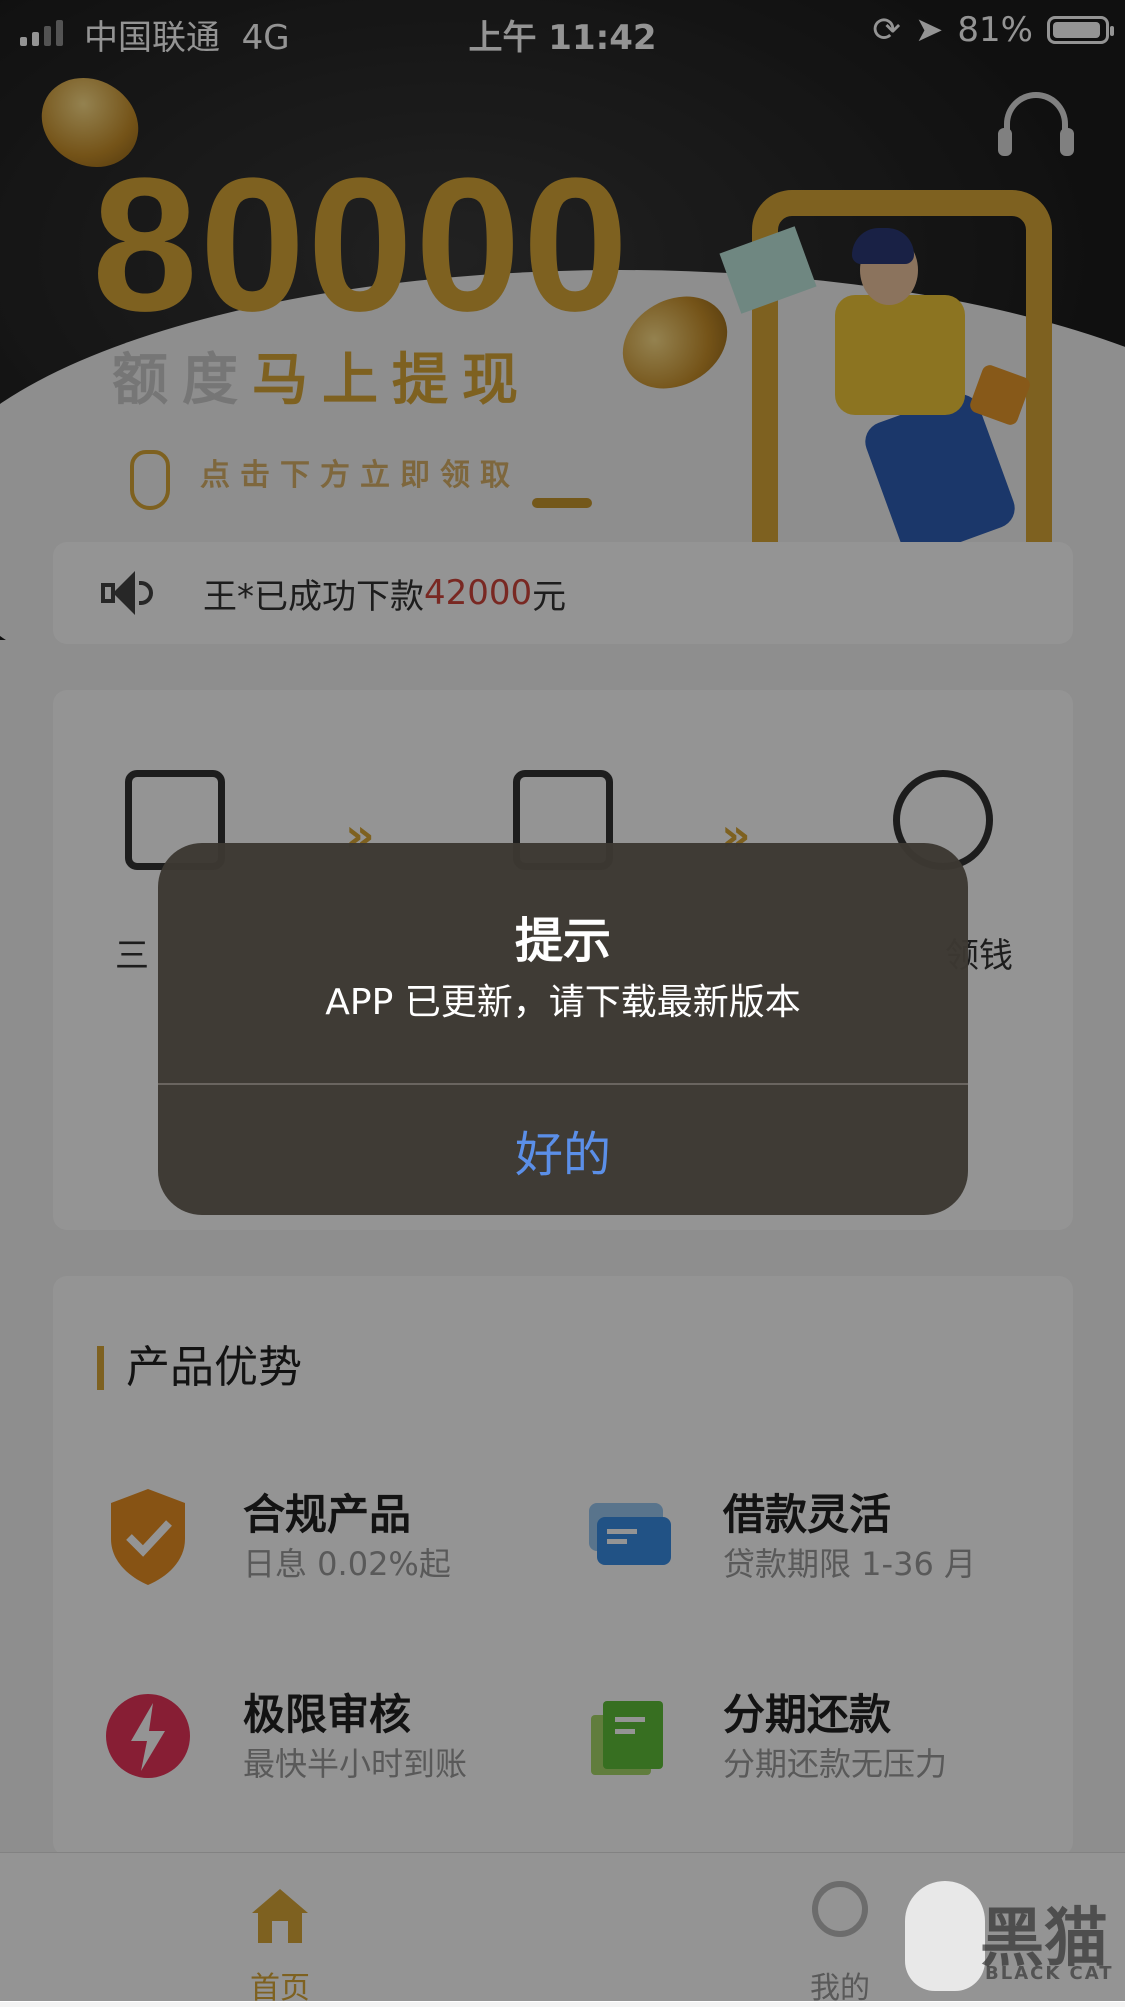  What do you see at coordinates (562, 941) in the screenshot?
I see `dialog-title: 提示` at bounding box center [562, 941].